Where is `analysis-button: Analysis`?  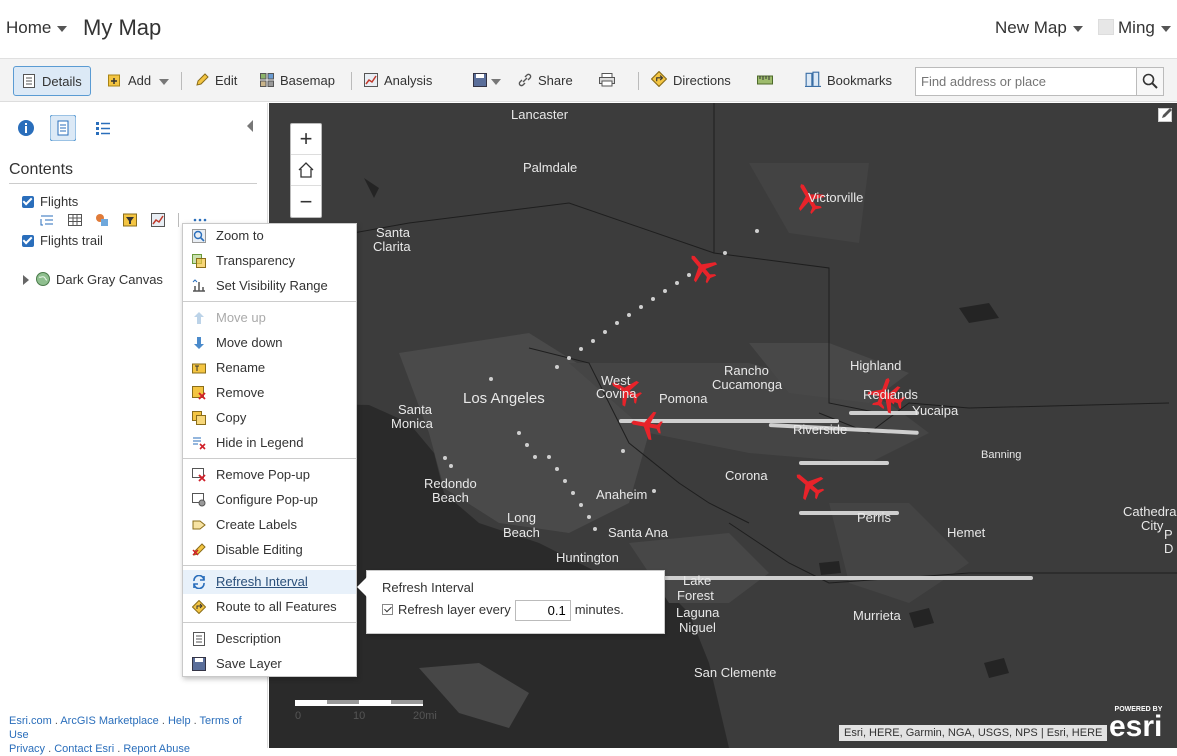 analysis-button: Analysis is located at coordinates (398, 81).